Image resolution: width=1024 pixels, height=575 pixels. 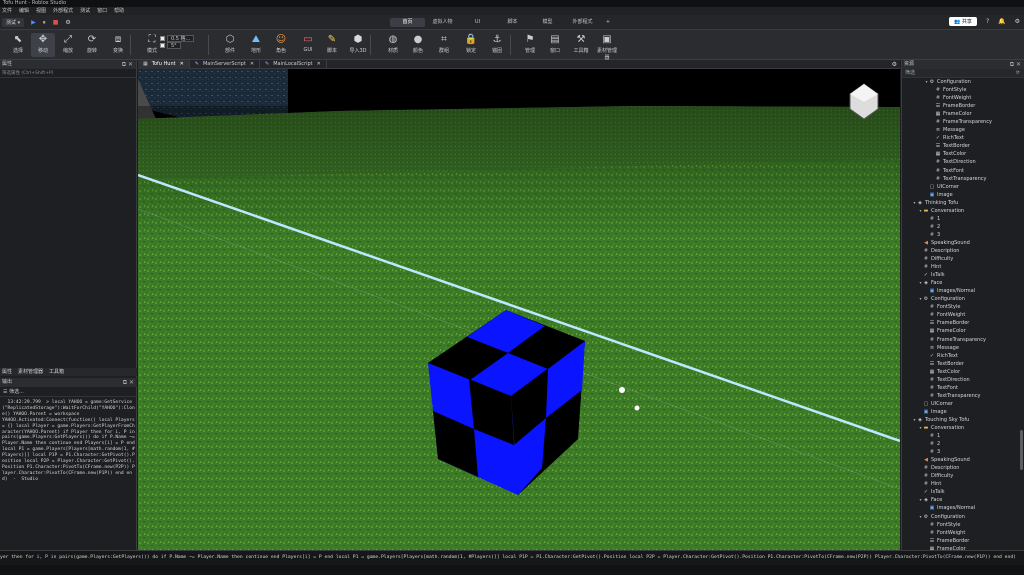 What do you see at coordinates (393, 45) in the screenshot?
I see `ribbon-button-material: ◍ 材质` at bounding box center [393, 45].